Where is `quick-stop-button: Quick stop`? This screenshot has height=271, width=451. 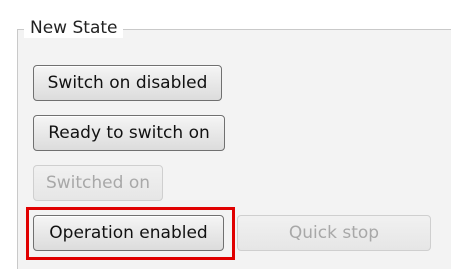
quick-stop-button: Quick stop is located at coordinates (334, 233).